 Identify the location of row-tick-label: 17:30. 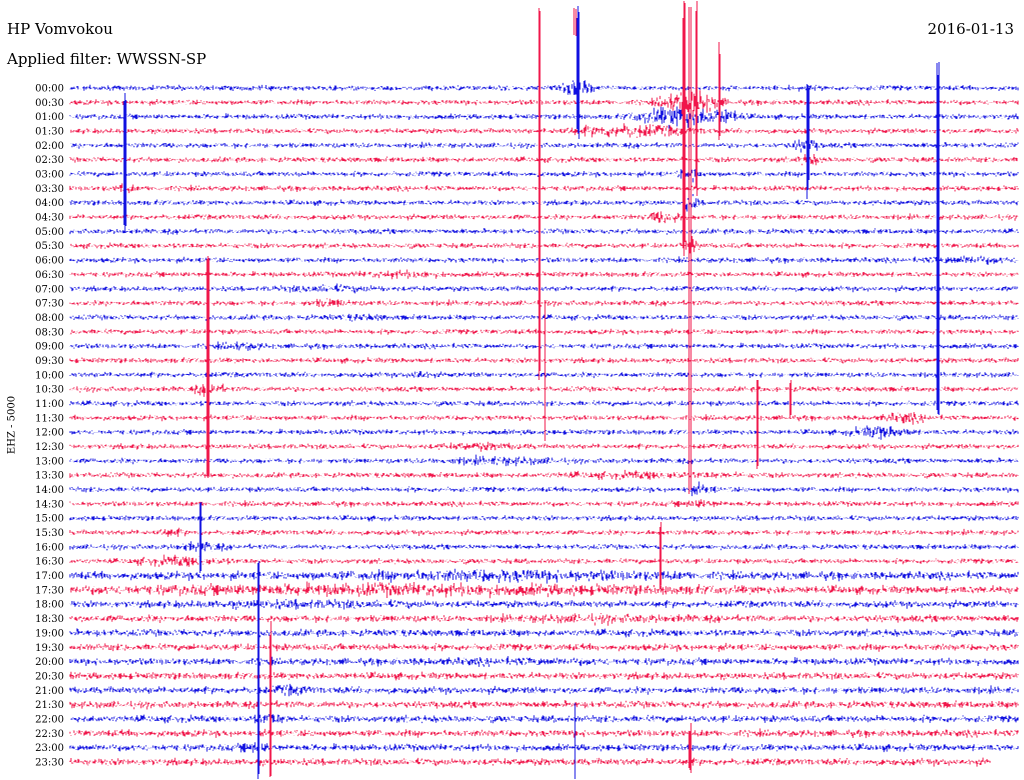
(49, 590).